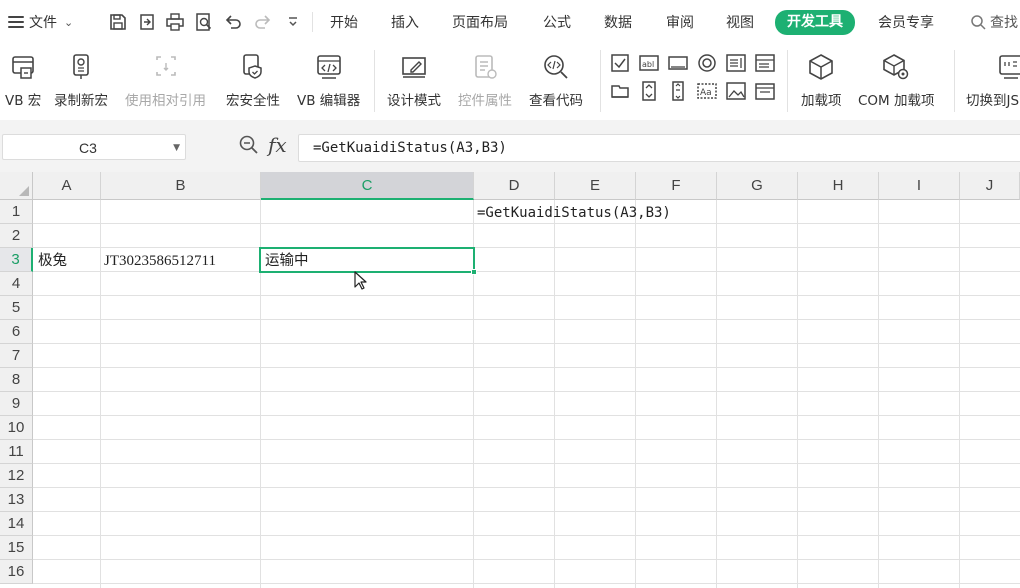 Image resolution: width=1020 pixels, height=588 pixels. I want to click on com-addins-button: COM 加载项, so click(896, 79).